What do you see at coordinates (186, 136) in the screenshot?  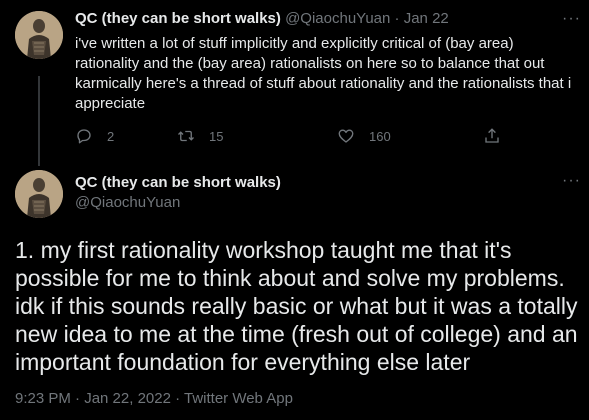 I see `retweet-icon` at bounding box center [186, 136].